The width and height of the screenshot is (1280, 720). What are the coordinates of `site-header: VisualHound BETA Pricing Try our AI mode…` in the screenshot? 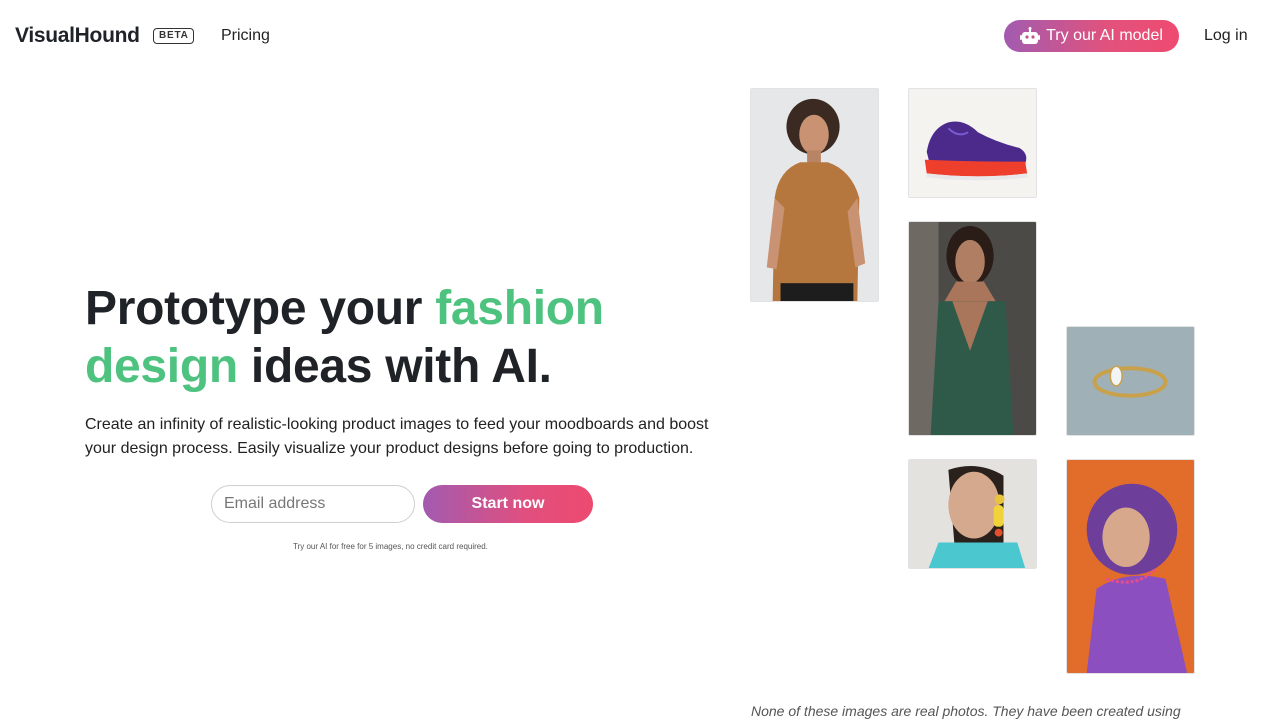 It's located at (640, 36).